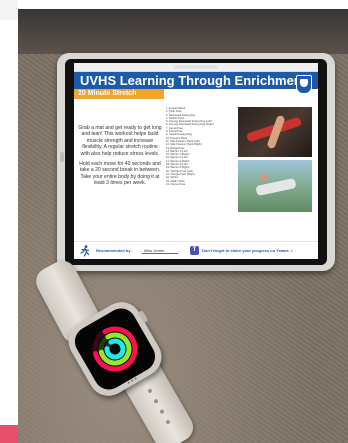 This screenshot has width=348, height=443. I want to click on poster-subtitle: 20 Minute Stretch, so click(107, 93).